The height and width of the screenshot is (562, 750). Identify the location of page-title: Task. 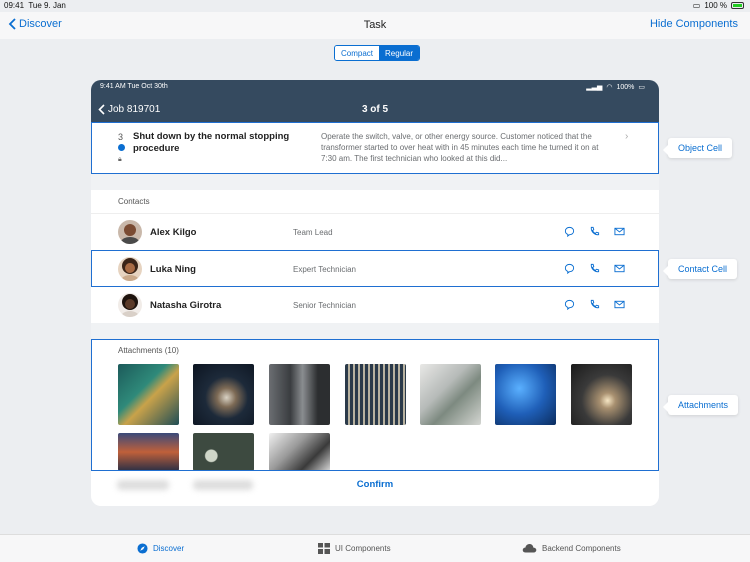
(375, 25).